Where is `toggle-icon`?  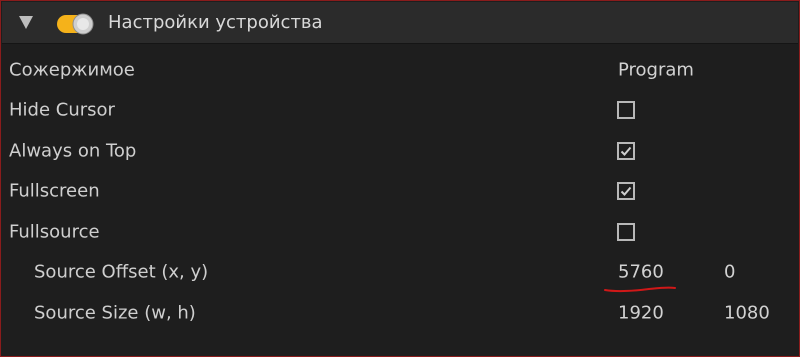
toggle-icon is located at coordinates (76, 24).